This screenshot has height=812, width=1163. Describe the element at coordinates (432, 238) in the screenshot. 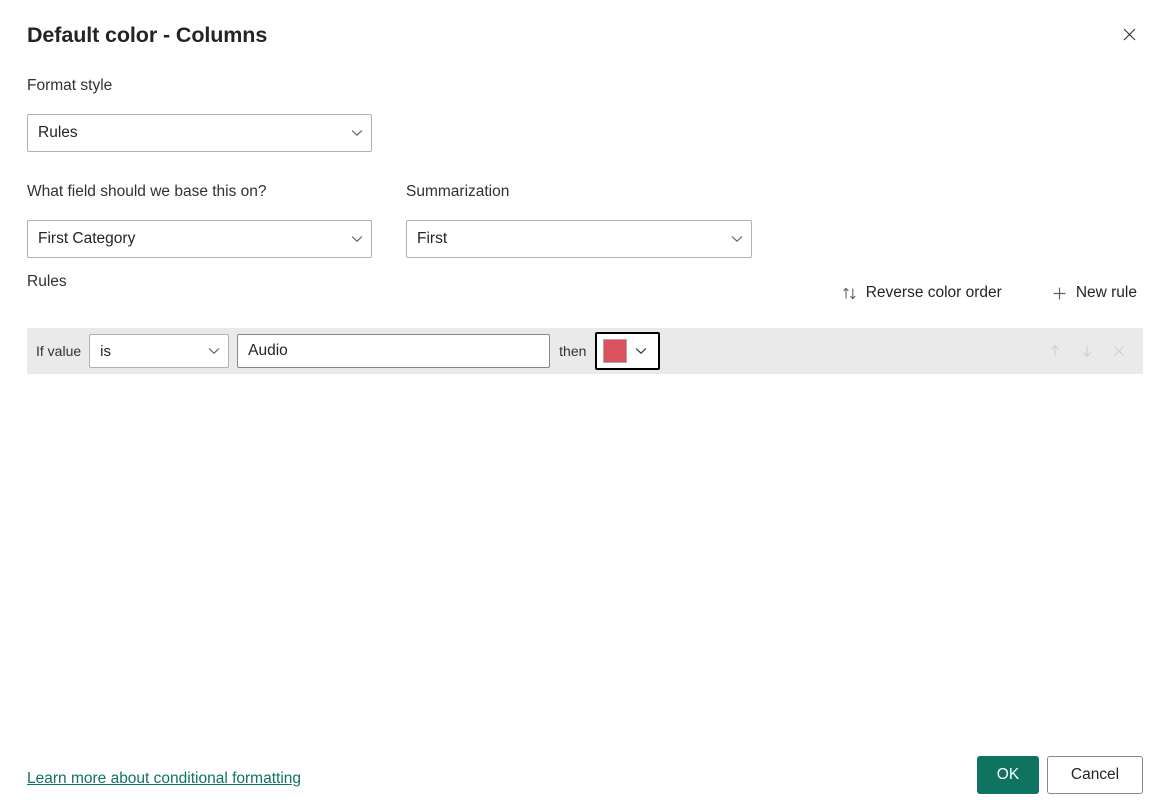

I see `summarization-value: First` at that location.